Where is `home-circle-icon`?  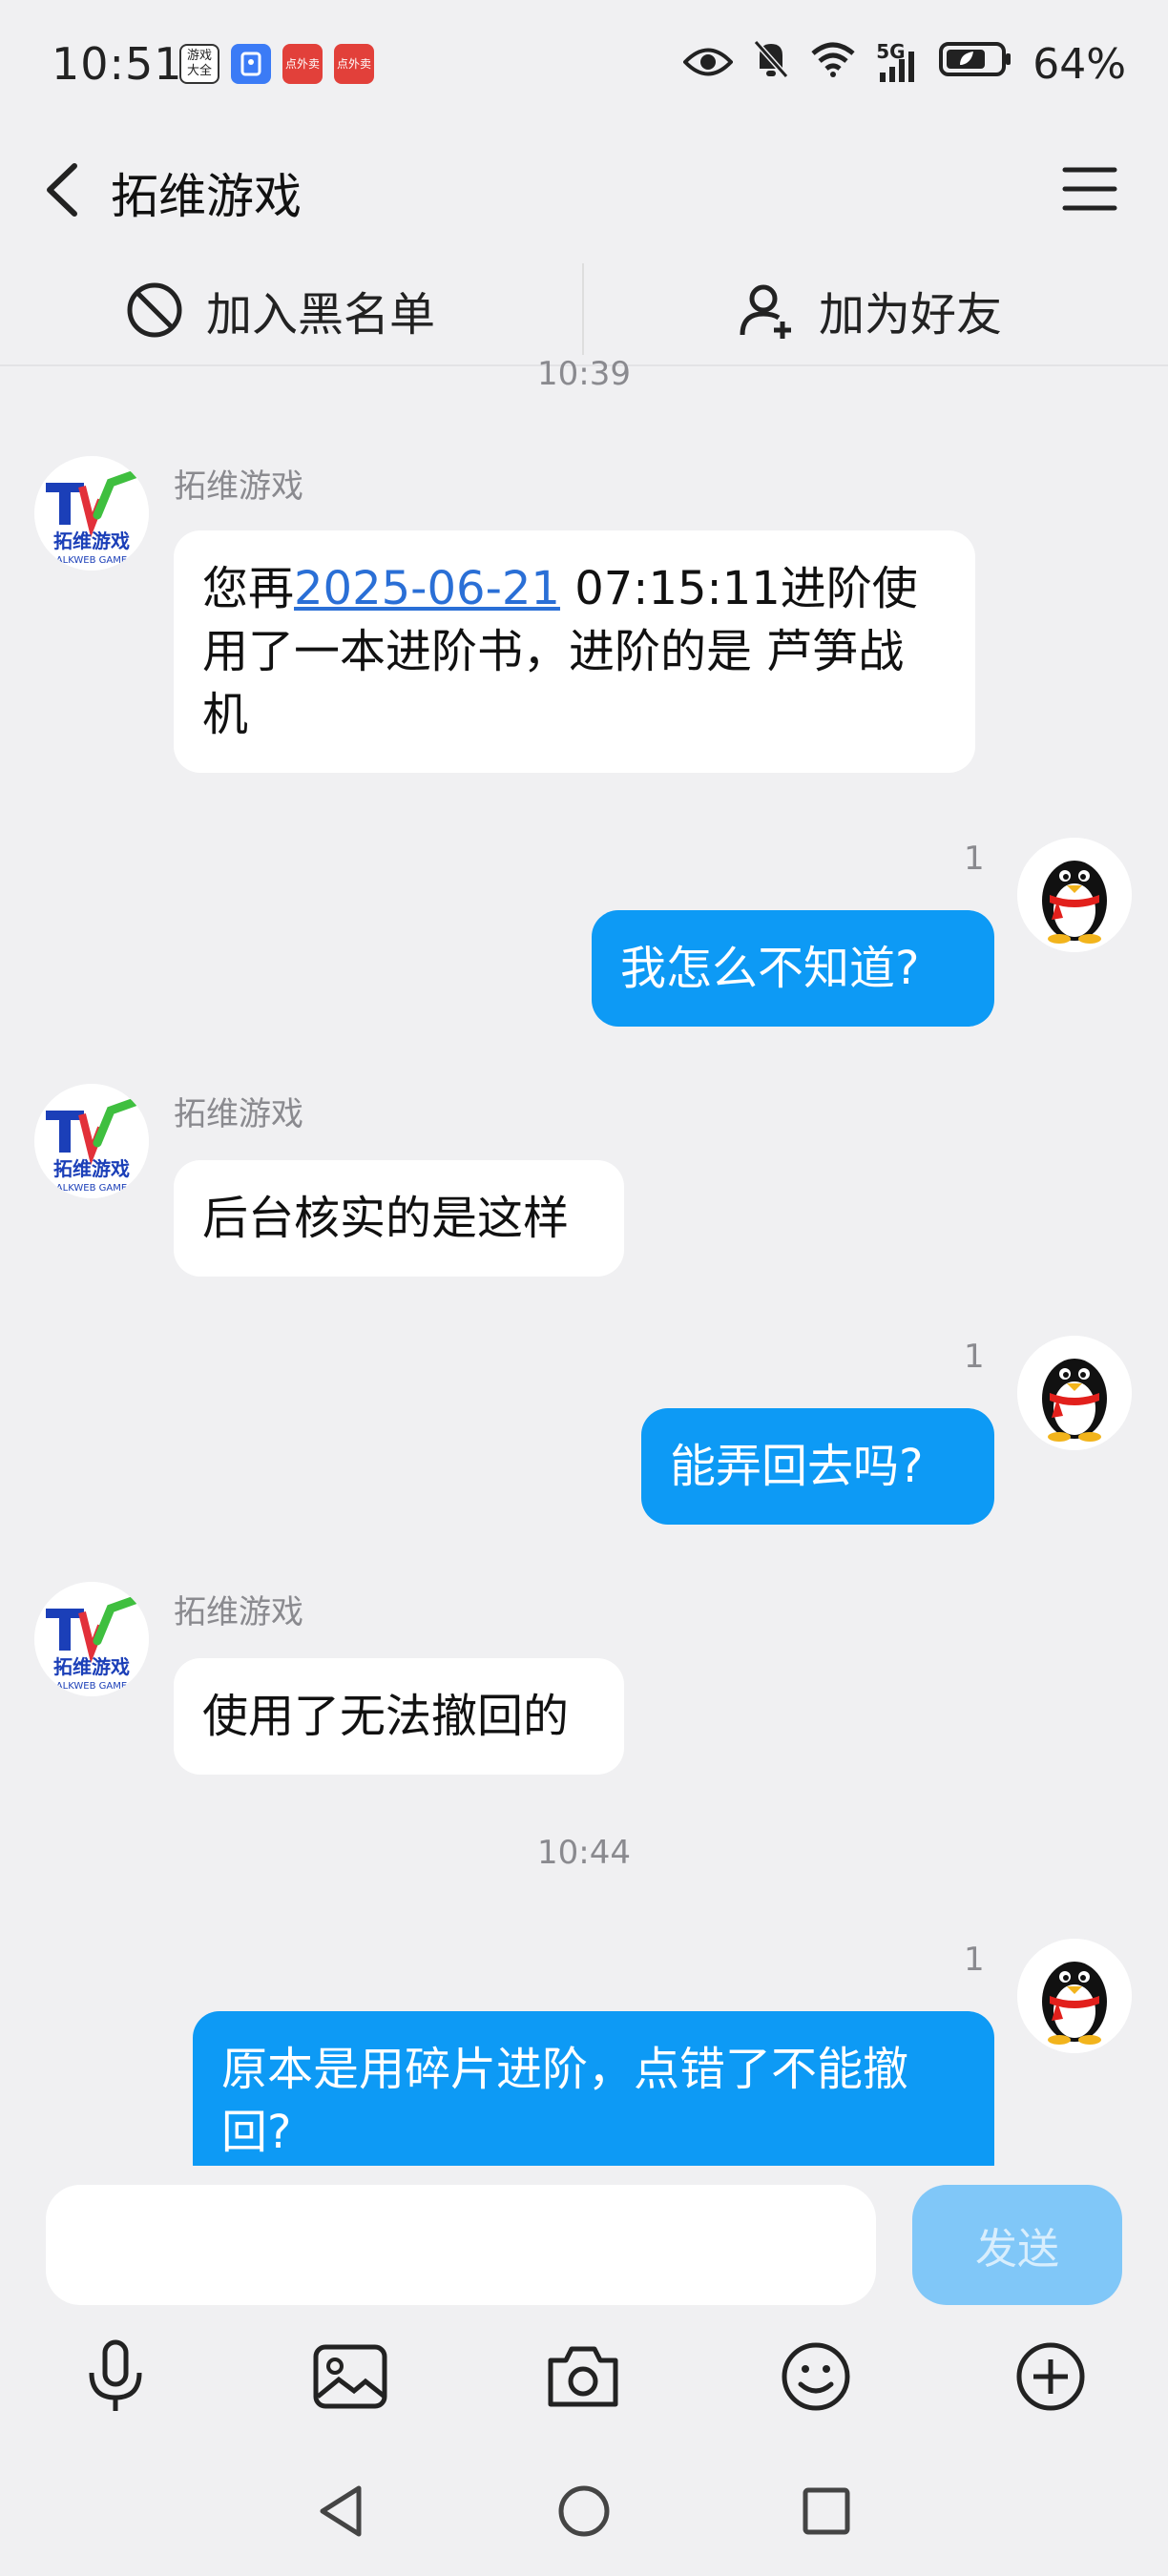 home-circle-icon is located at coordinates (584, 2511).